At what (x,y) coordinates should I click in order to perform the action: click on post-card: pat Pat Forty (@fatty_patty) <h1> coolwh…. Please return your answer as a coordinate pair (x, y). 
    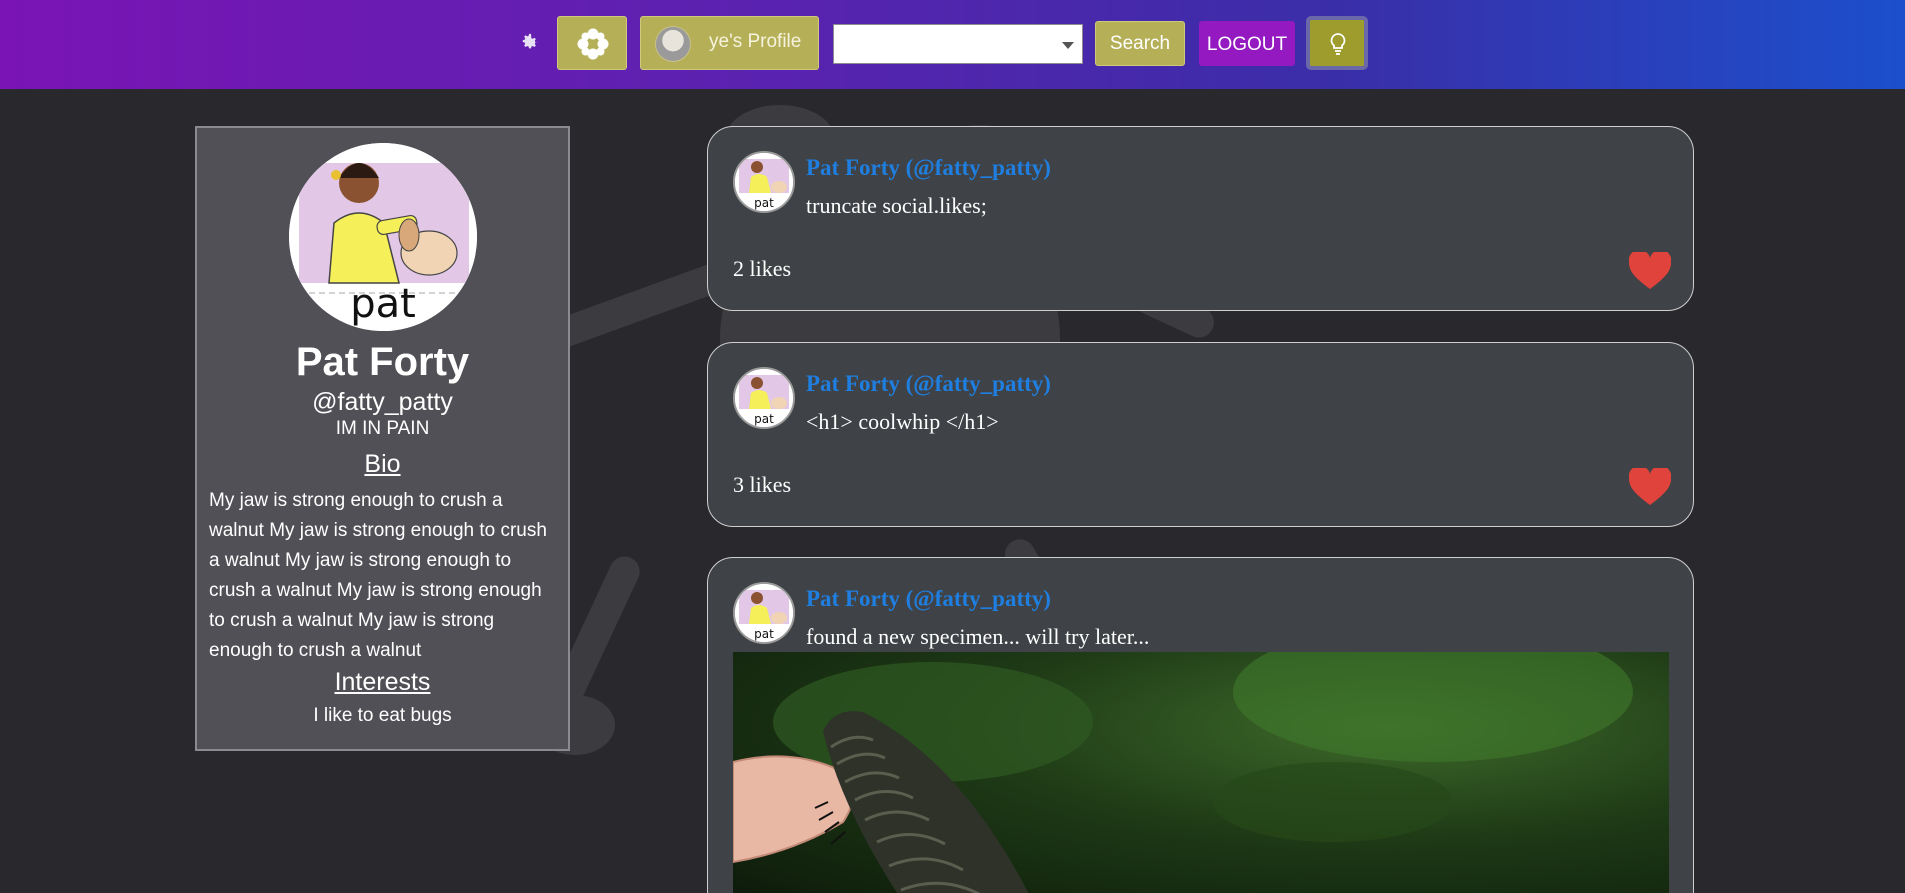
    Looking at the image, I should click on (1200, 434).